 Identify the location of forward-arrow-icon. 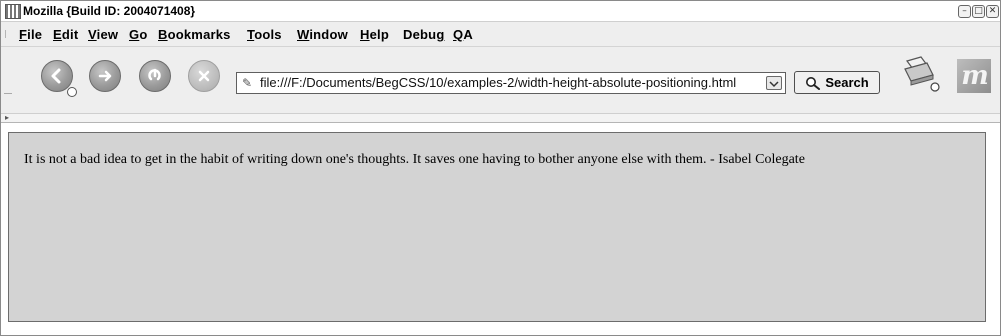
(105, 76).